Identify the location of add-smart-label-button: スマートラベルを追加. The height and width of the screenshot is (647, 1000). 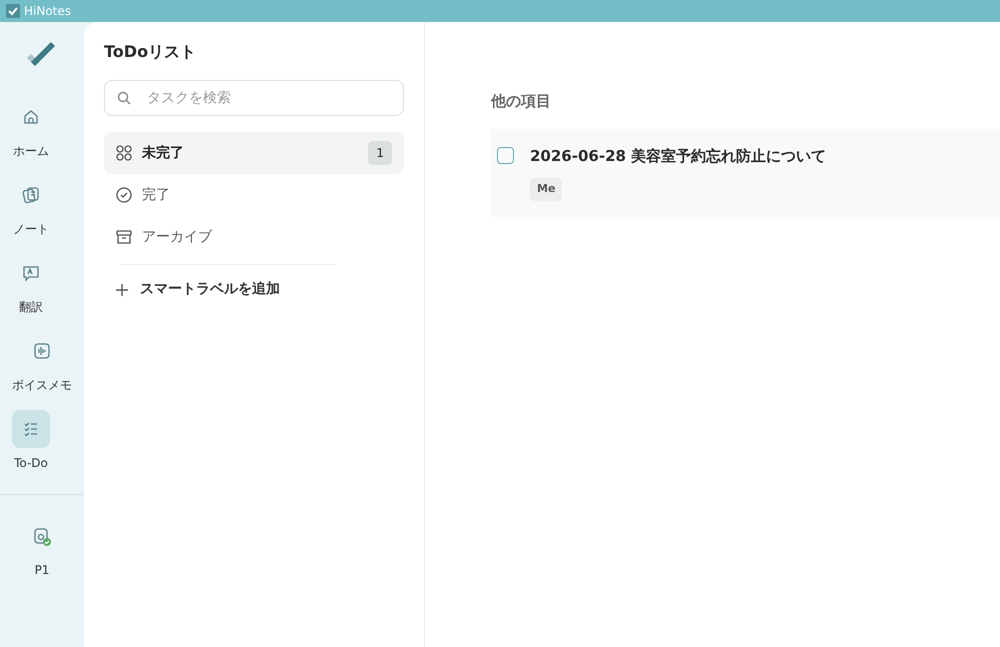
(198, 289).